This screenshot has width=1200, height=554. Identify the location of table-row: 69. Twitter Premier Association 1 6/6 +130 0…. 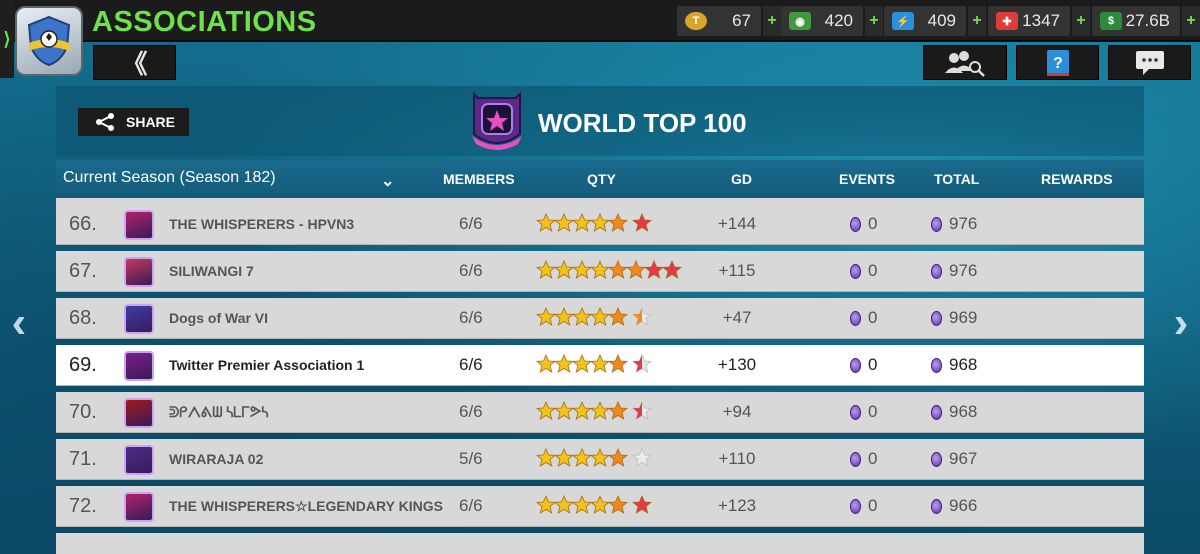
(600, 365).